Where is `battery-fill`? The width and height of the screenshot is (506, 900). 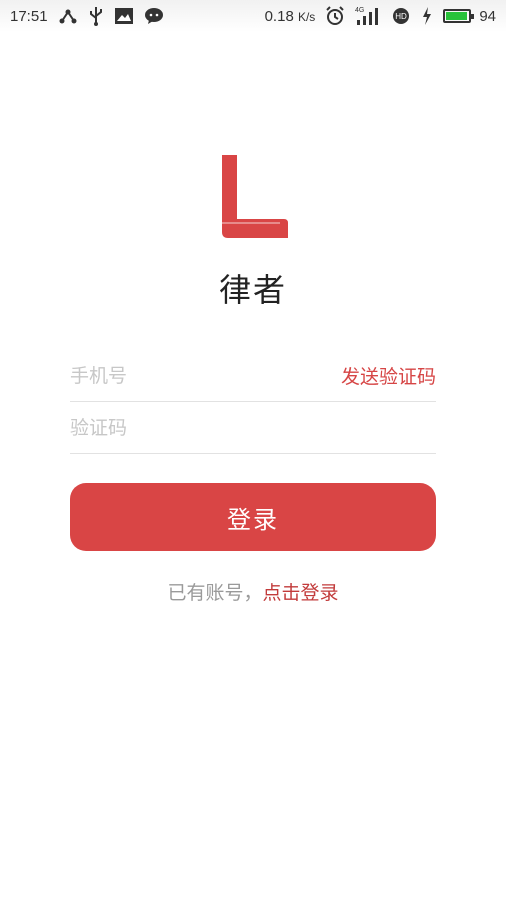 battery-fill is located at coordinates (456, 16).